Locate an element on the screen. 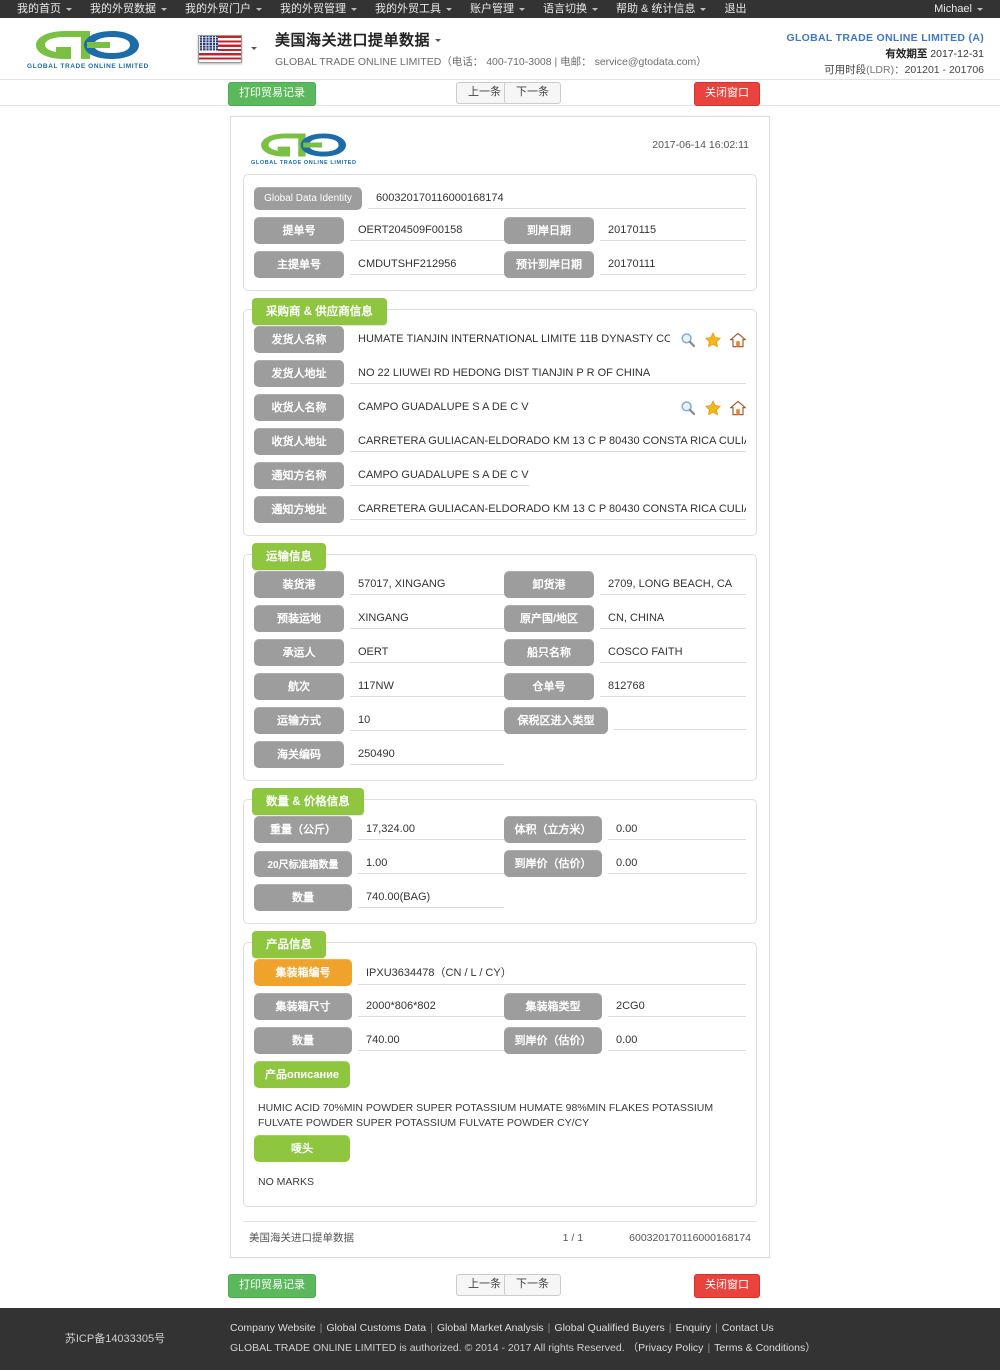 This screenshot has height=1370, width=1000. consignee-name-row: 收货人名称 CAMPO GUADALUPE S A DE C V is located at coordinates (500, 407).